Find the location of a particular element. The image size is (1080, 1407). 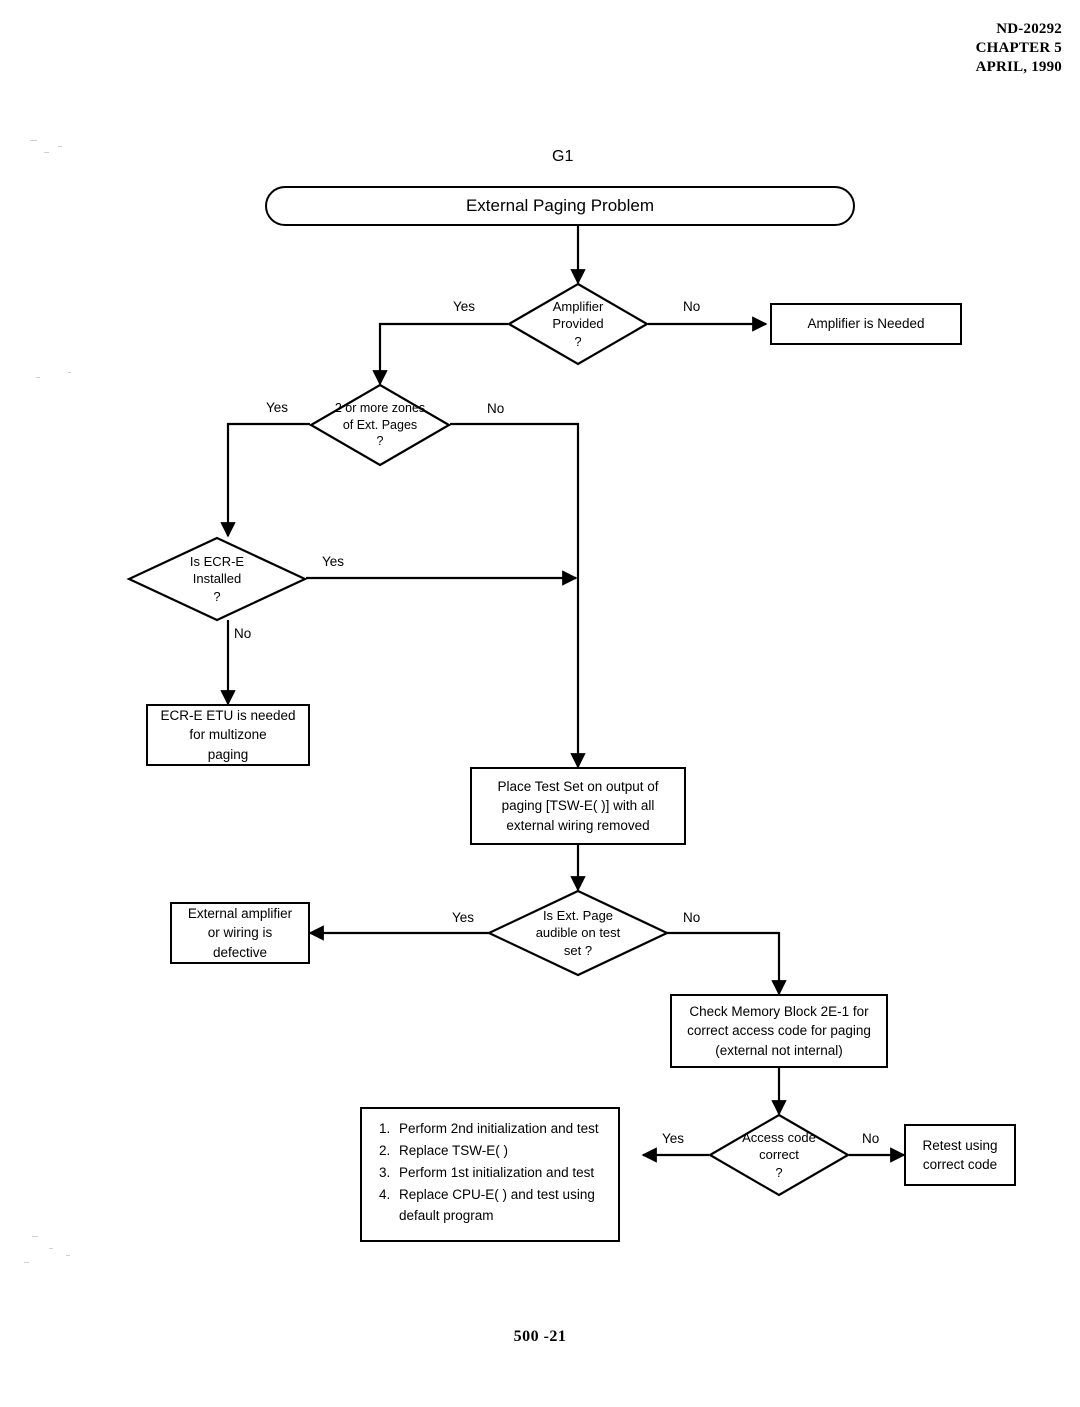

node-decision-is-ecre-installed: Is ECR-E Installed ? is located at coordinates (217, 579).